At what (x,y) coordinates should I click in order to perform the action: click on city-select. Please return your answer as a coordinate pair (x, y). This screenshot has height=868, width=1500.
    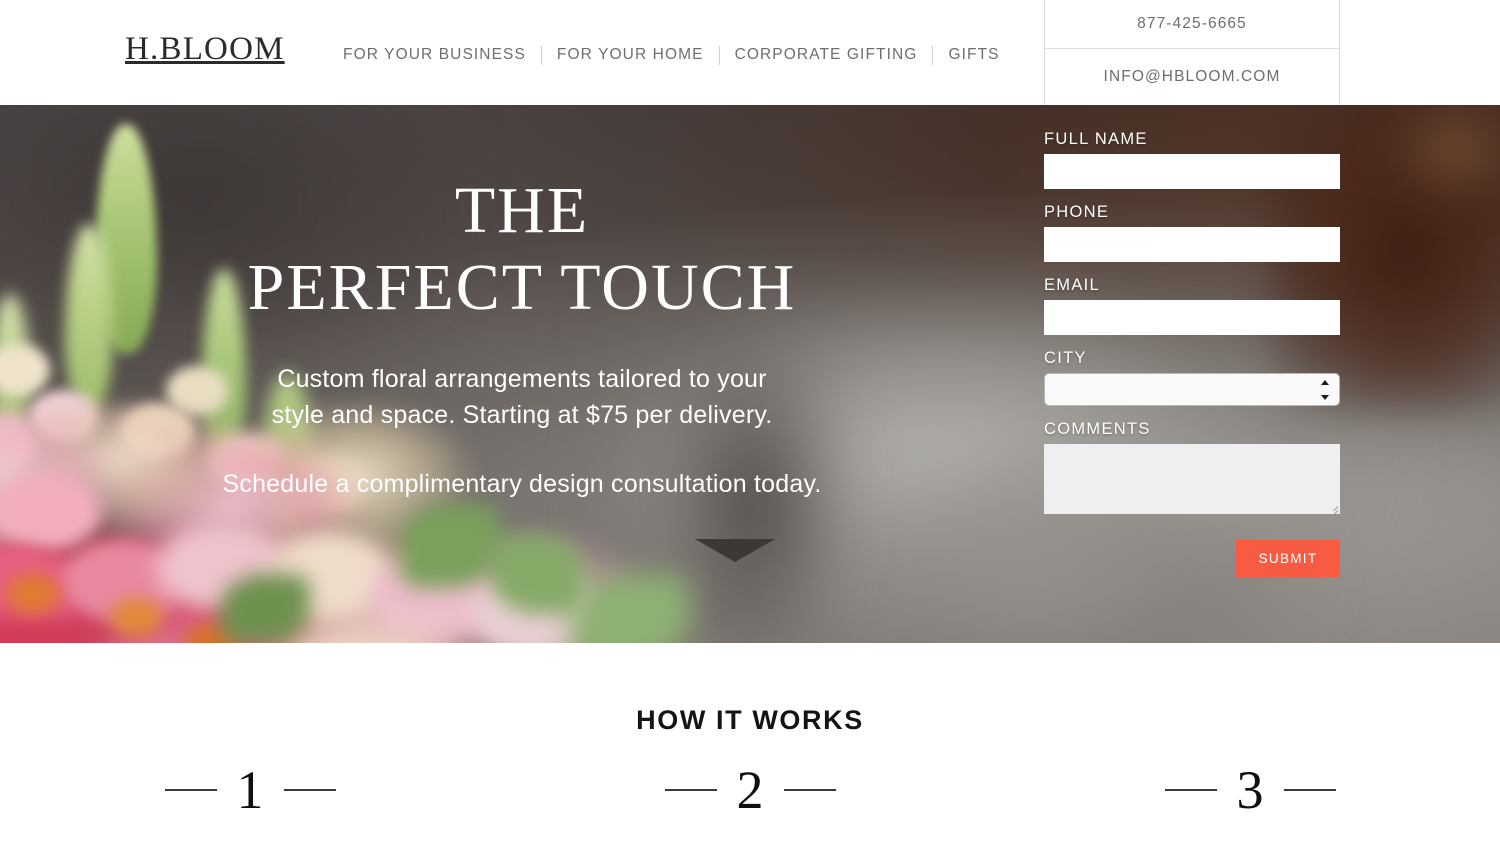
    Looking at the image, I should click on (1192, 389).